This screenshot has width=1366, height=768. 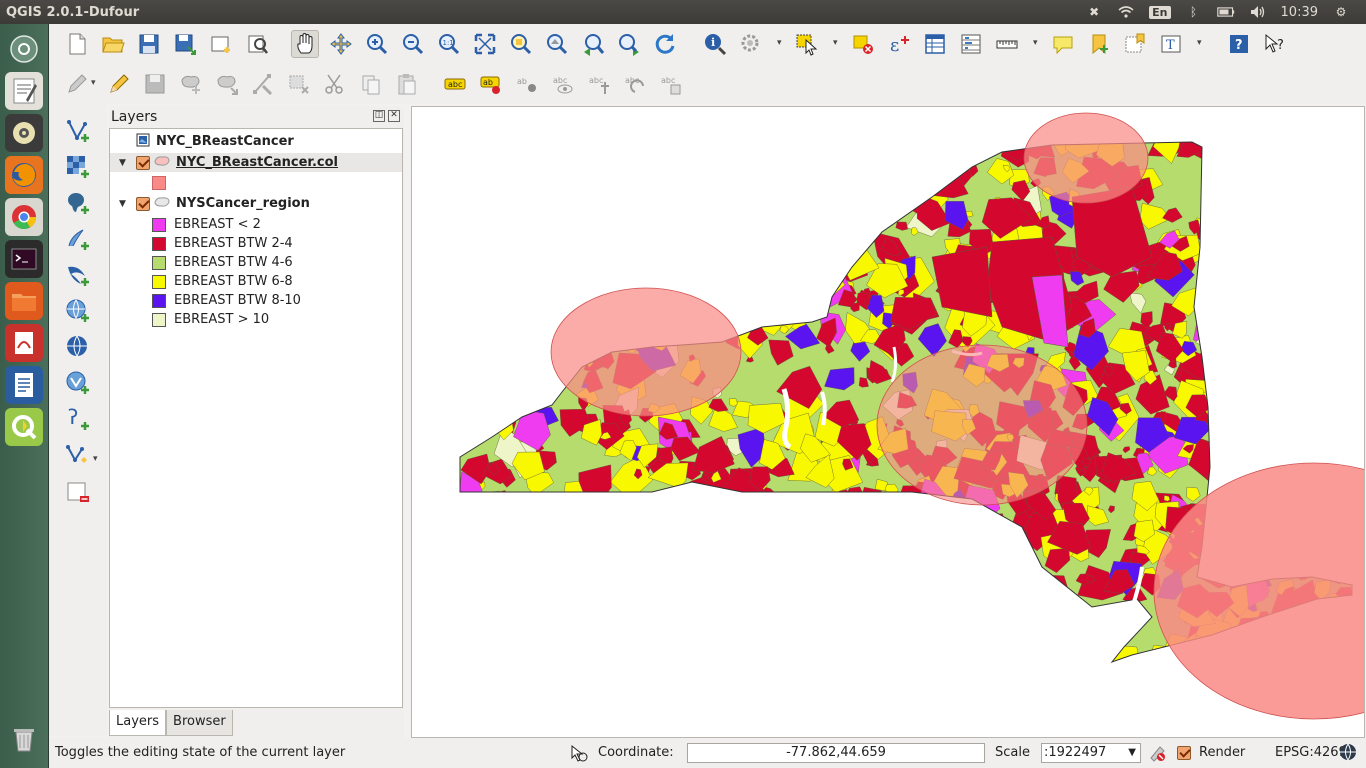 What do you see at coordinates (24, 427) in the screenshot?
I see `qgis-icon` at bounding box center [24, 427].